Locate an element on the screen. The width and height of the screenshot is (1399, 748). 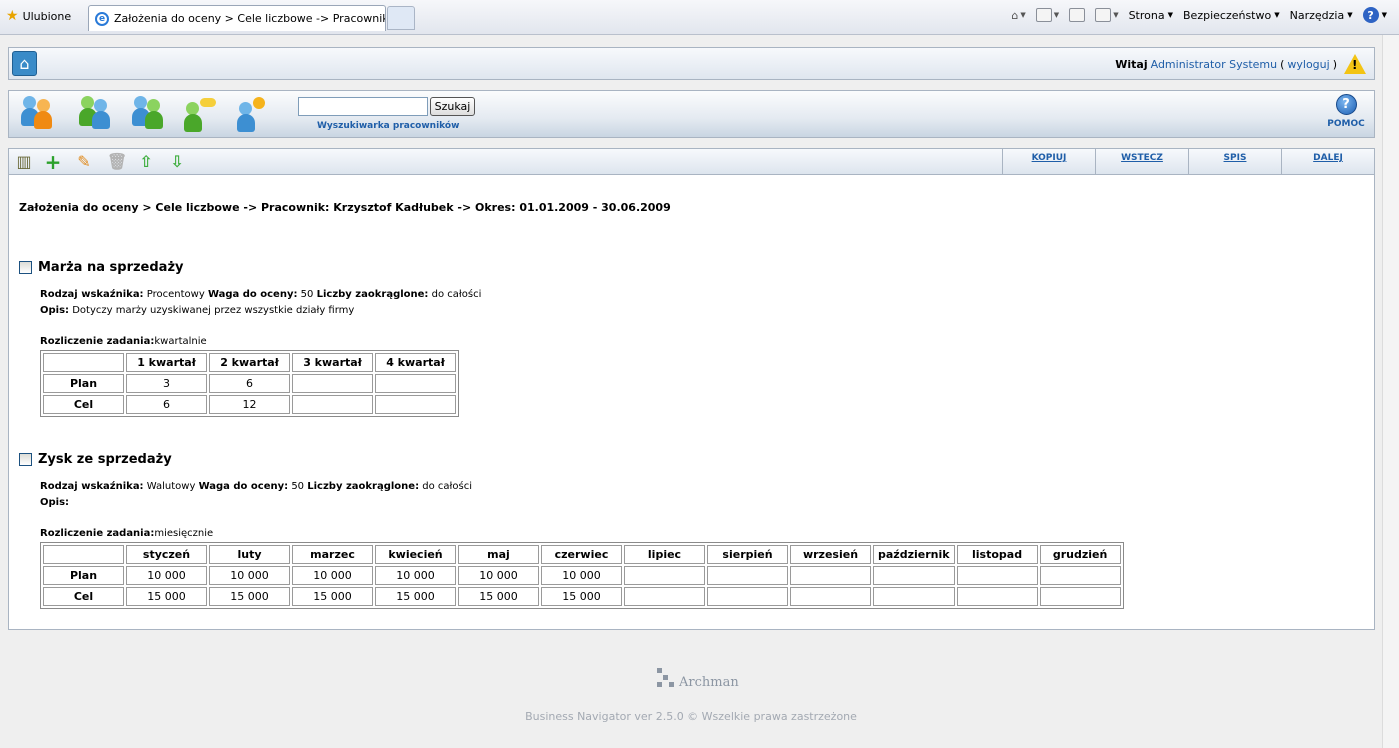
column-header: grudzień is located at coordinates (1080, 554).